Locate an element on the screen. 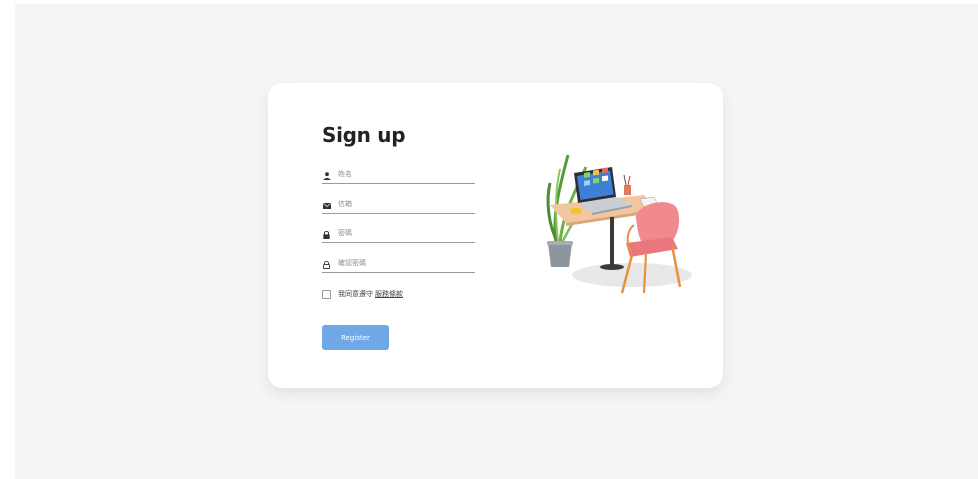 The width and height of the screenshot is (978, 479). email-field is located at coordinates (398, 205).